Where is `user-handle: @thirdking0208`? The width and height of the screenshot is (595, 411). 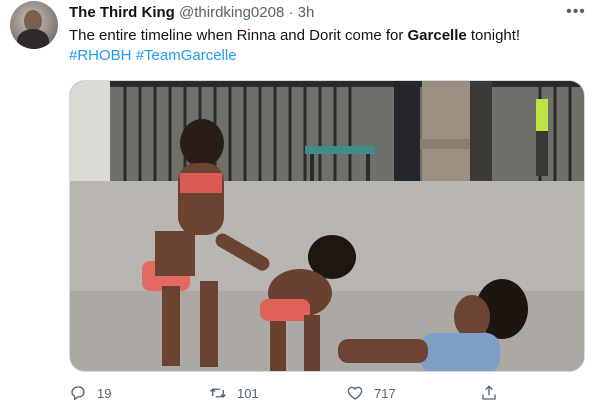 user-handle: @thirdking0208 is located at coordinates (231, 12).